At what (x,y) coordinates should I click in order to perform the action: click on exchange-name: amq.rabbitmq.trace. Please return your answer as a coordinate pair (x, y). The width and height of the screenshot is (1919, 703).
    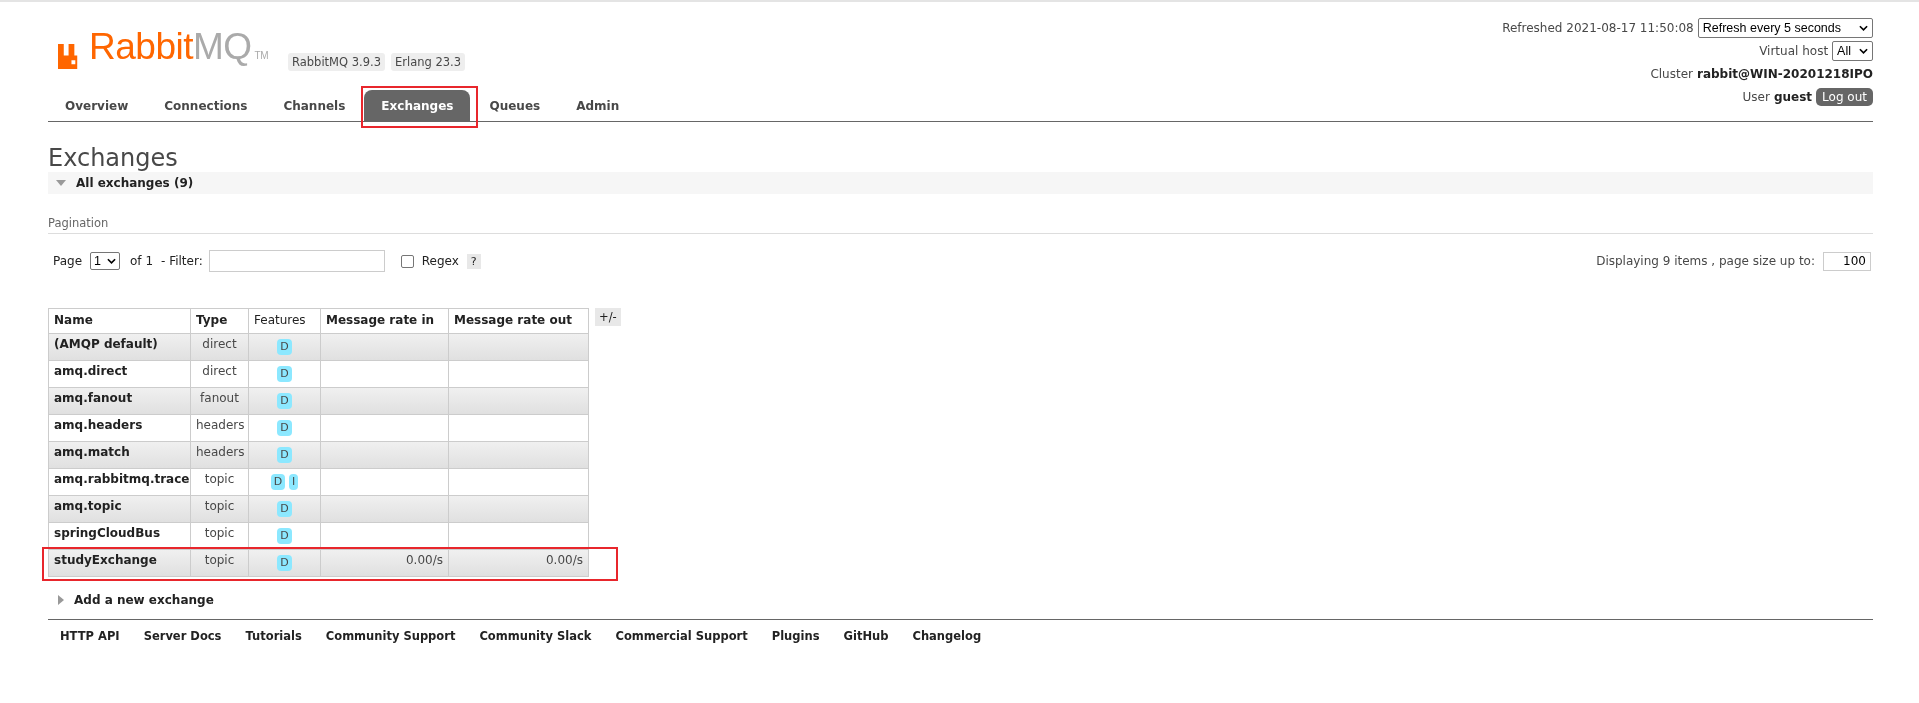
    Looking at the image, I should click on (119, 482).